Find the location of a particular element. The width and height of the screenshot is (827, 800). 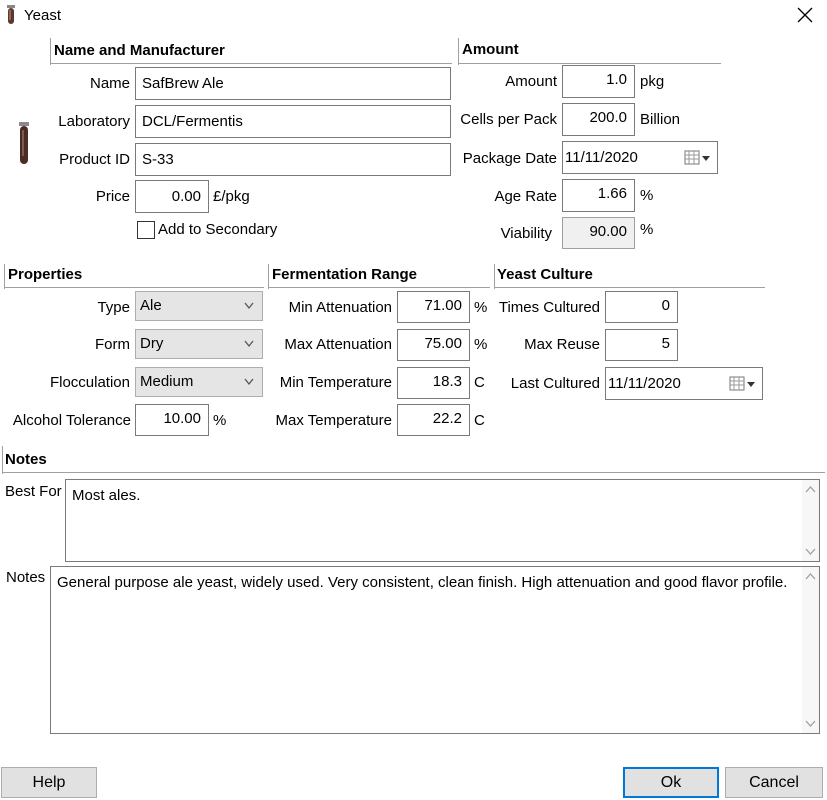

flocculation-select: Medium is located at coordinates (199, 382).